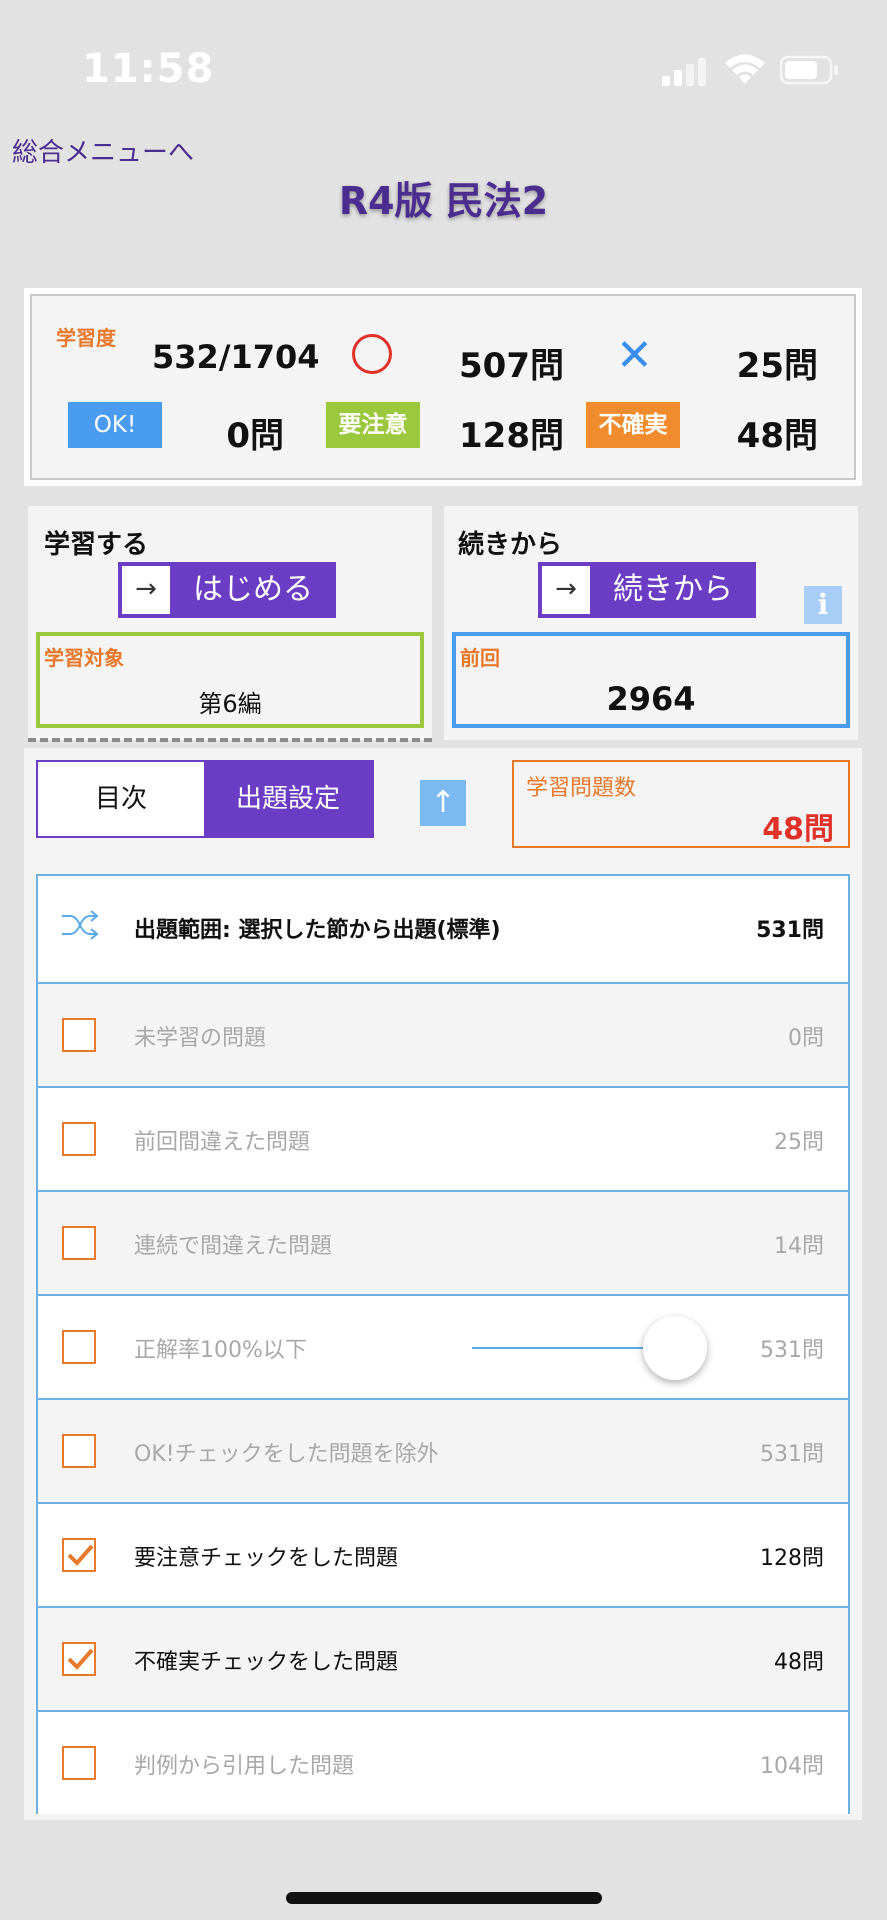  What do you see at coordinates (799, 1662) in the screenshot?
I see `filter-row-value: 48問` at bounding box center [799, 1662].